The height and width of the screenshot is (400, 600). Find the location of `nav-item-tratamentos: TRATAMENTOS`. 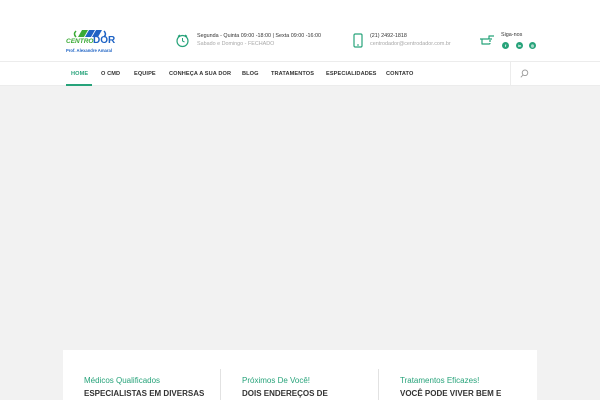

nav-item-tratamentos: TRATAMENTOS is located at coordinates (292, 74).